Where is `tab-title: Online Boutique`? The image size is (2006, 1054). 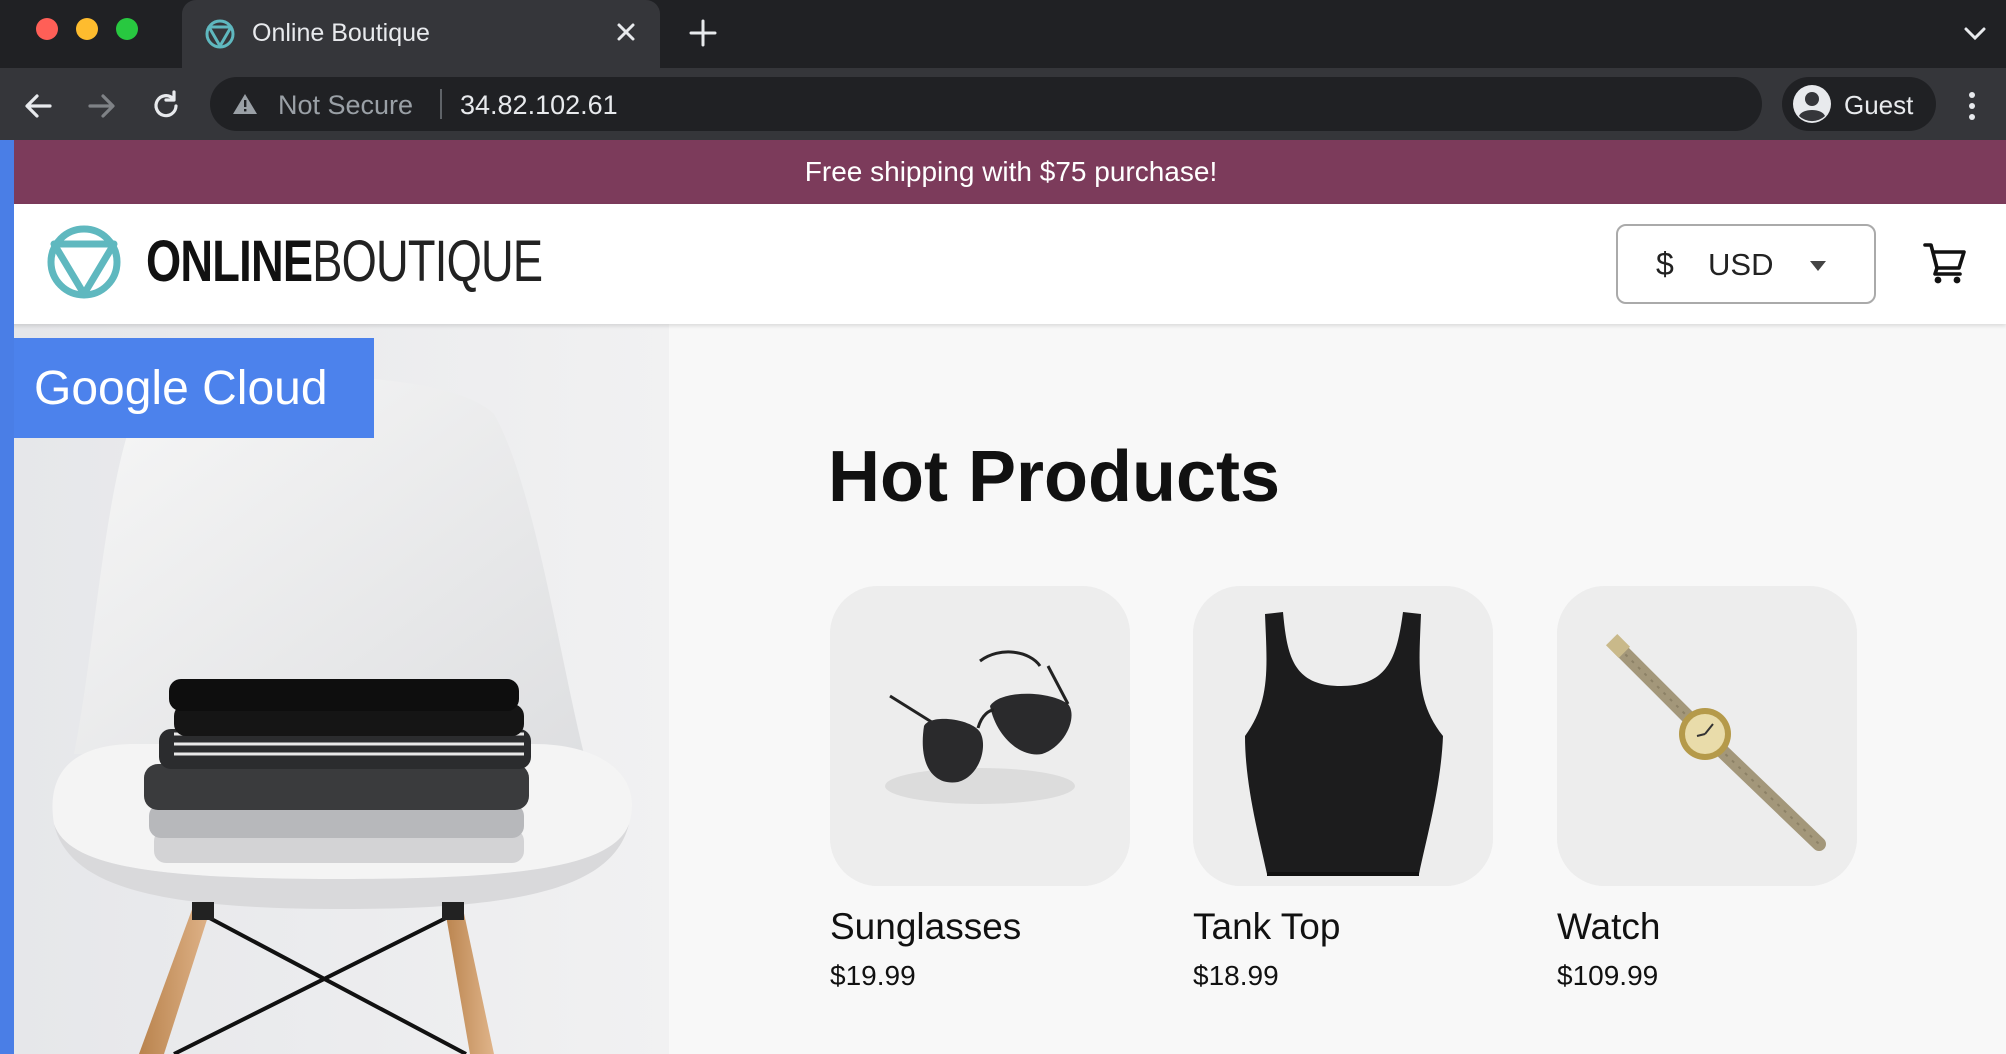 tab-title: Online Boutique is located at coordinates (341, 33).